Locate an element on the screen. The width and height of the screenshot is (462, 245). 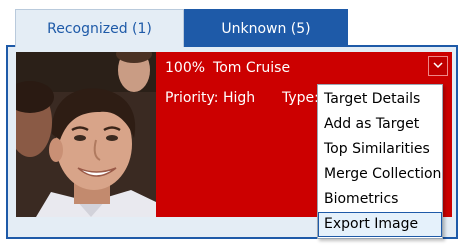
menu-item-target-details: Target Details is located at coordinates (380, 99).